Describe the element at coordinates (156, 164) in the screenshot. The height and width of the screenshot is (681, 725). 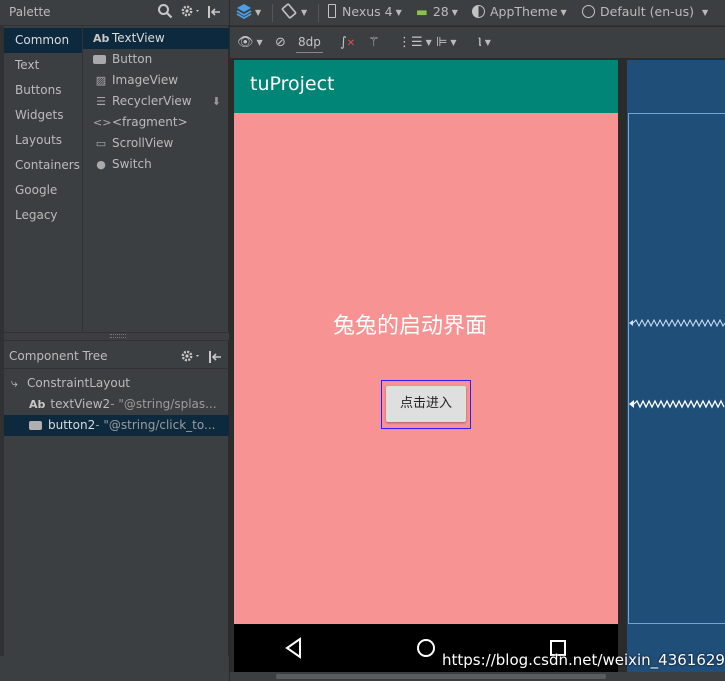
I see `component-switch: ● Switch` at that location.